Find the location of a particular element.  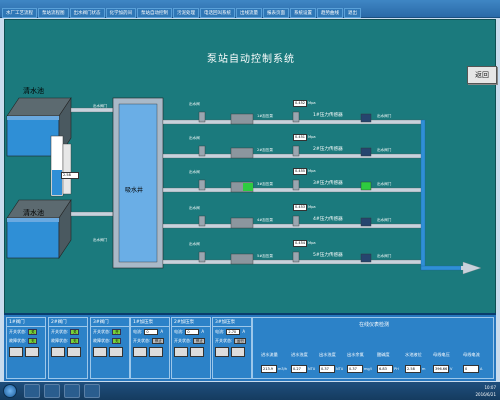

taskbar-app-scada is located at coordinates (92, 391).